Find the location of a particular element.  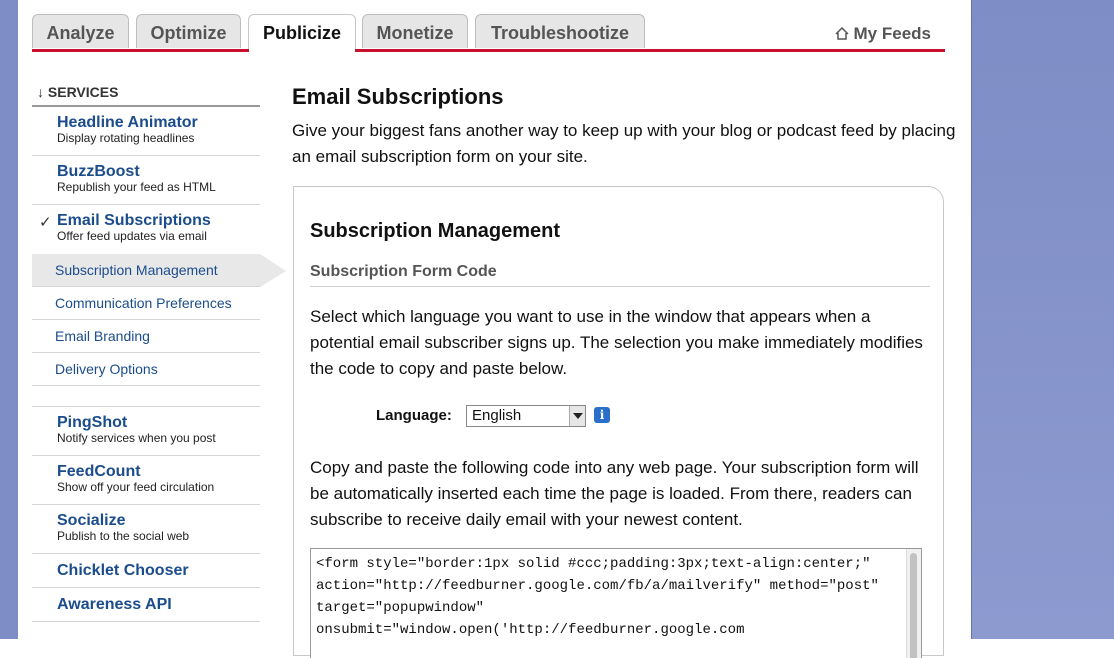

service-desc: Offer feed updates via email is located at coordinates (132, 236).